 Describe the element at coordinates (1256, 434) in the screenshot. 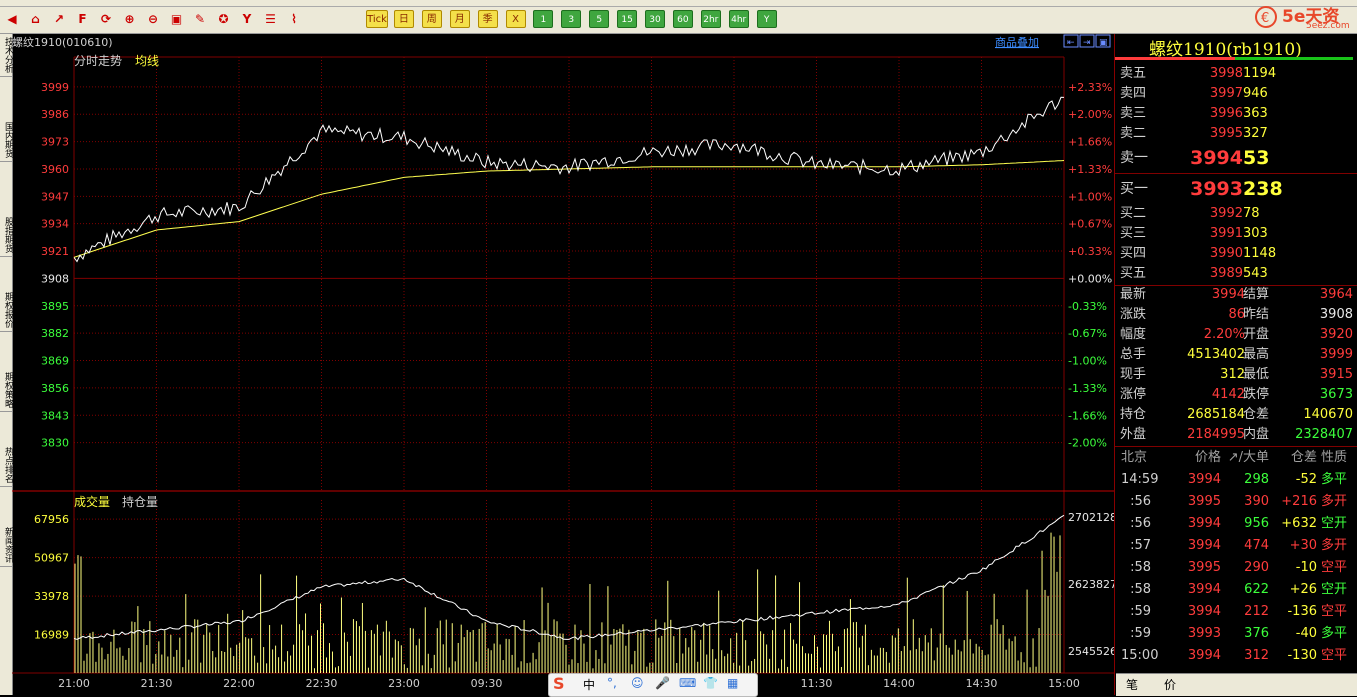

I see `stat-label: 内盘` at that location.